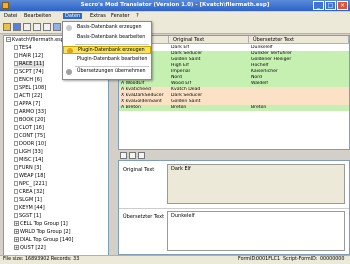 The height and width of the screenshot is (264, 350). Describe the element at coordinates (120, 16) in the screenshot. I see `menu-fenster: Fenster` at that location.